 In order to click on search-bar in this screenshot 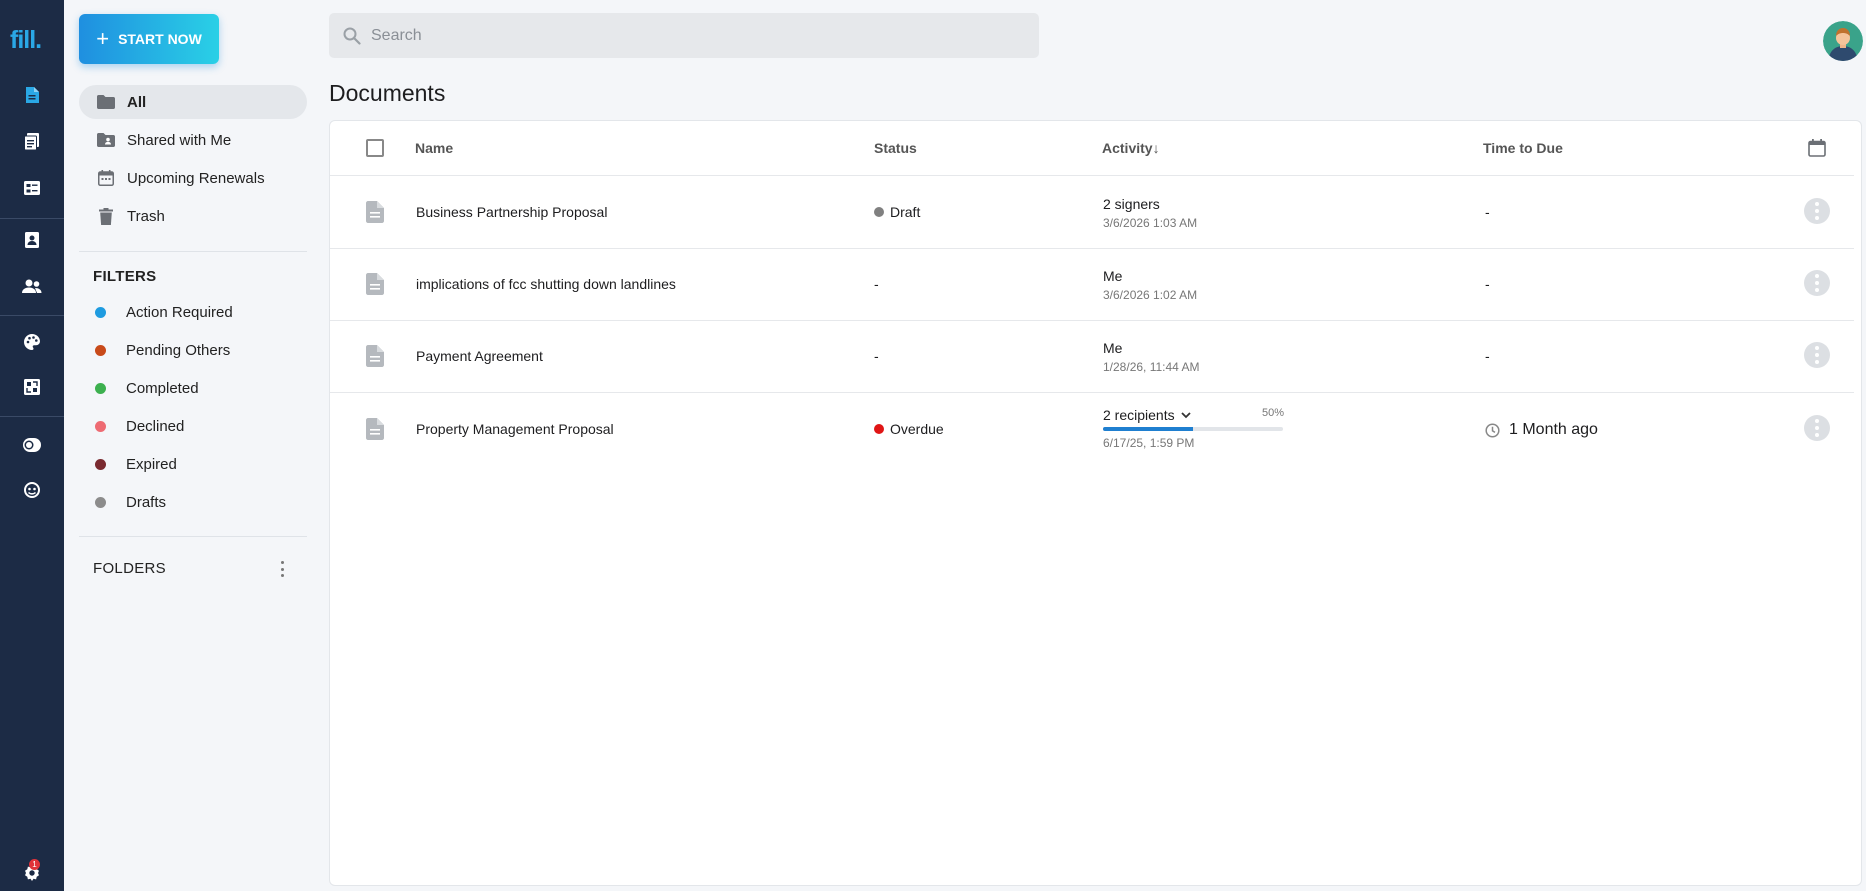, I will do `click(684, 35)`.